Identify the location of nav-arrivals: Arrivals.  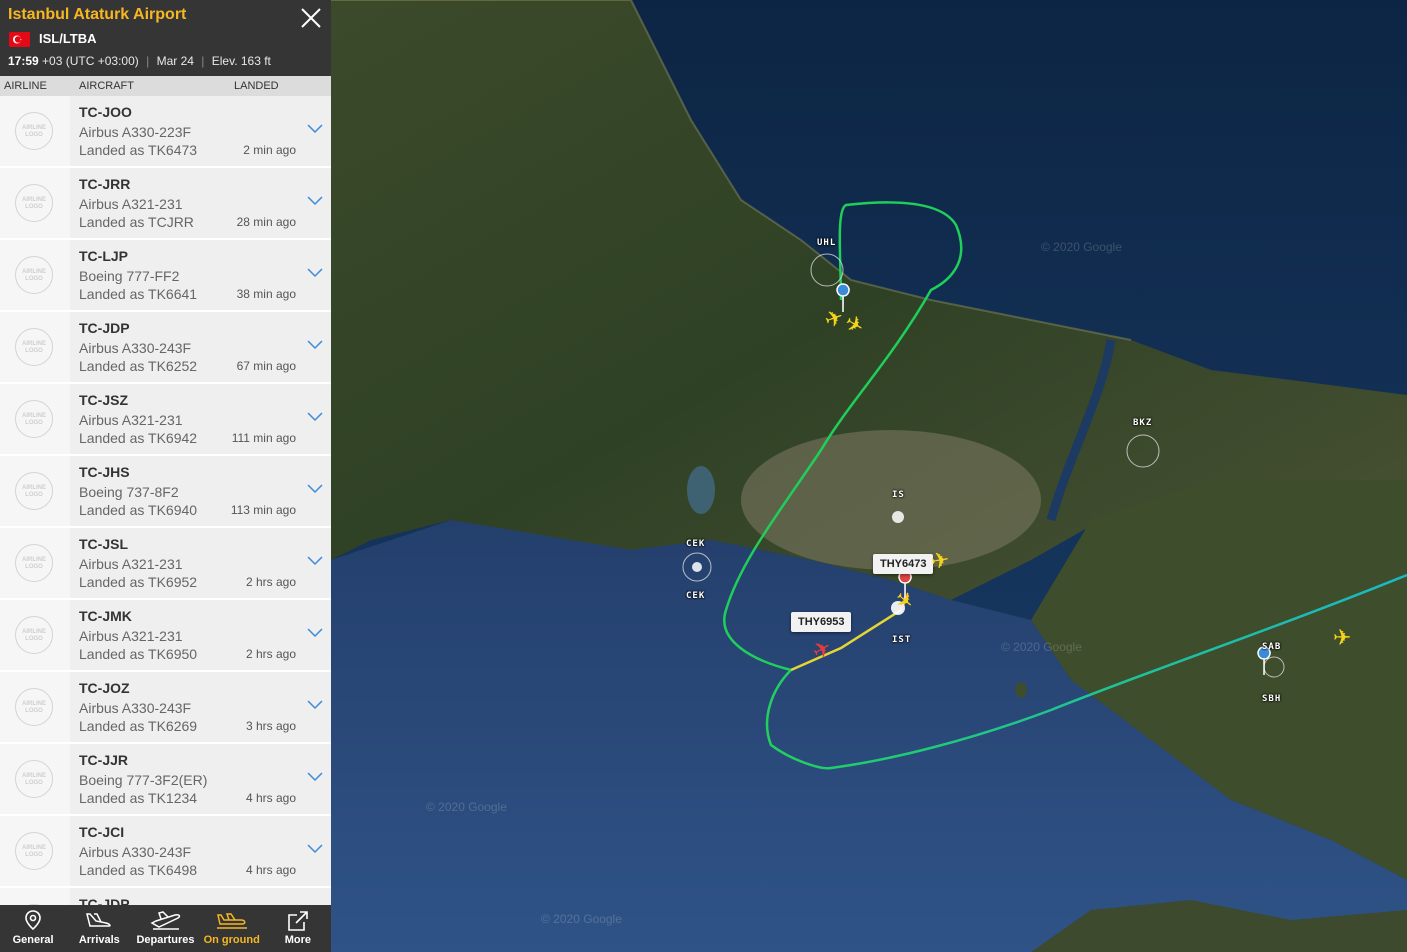
(99, 928).